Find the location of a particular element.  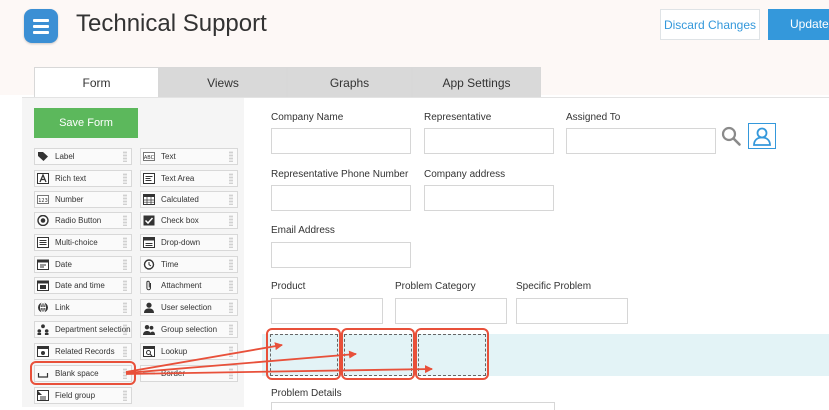

annotation-arrows is located at coordinates (279, 358).